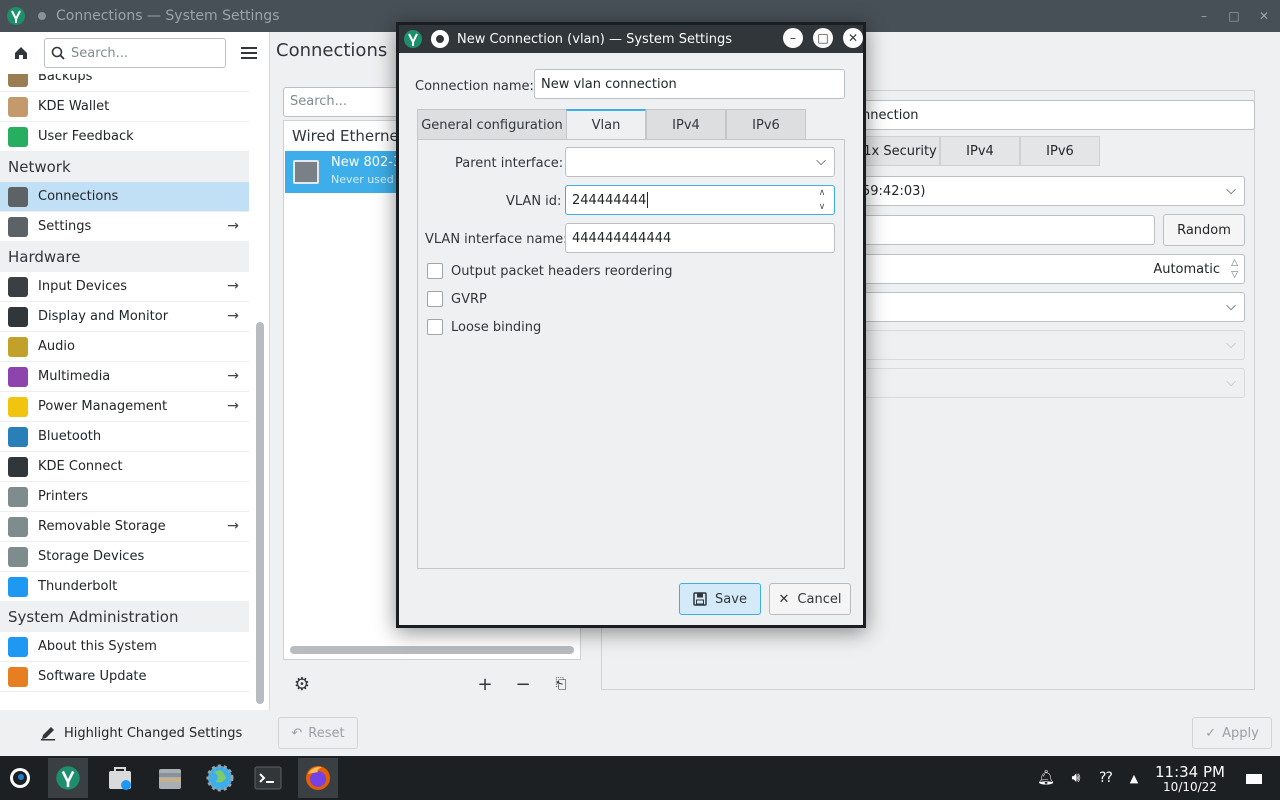  What do you see at coordinates (823, 38) in the screenshot?
I see `dialog-maximize-icon: □` at bounding box center [823, 38].